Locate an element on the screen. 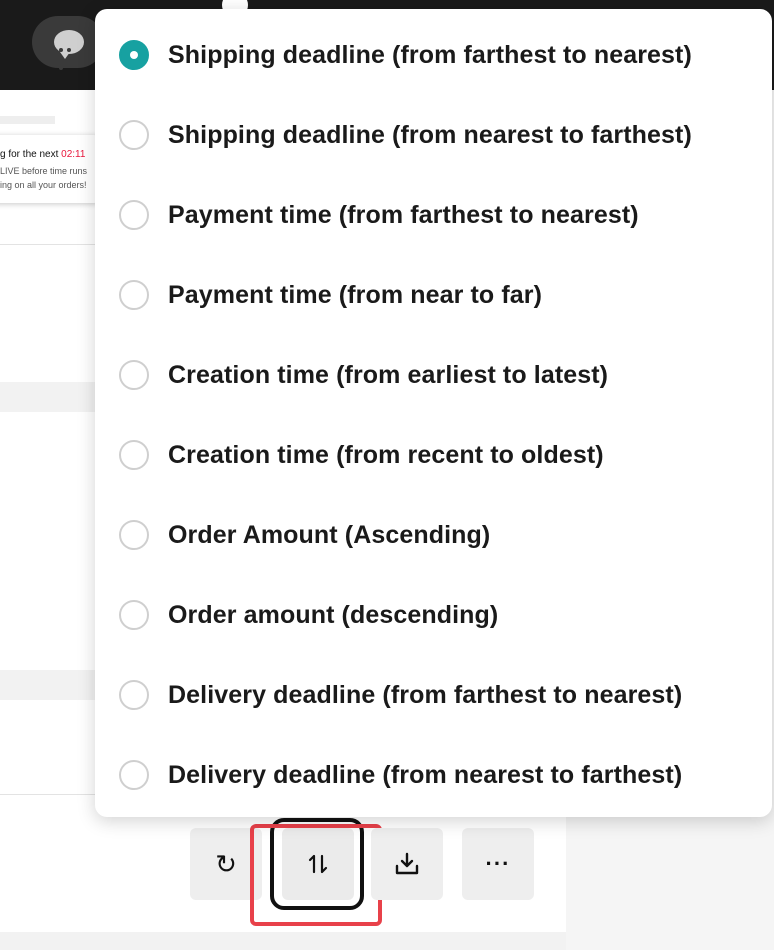 Image resolution: width=774 pixels, height=950 pixels. banner-text-3: ing on all your orders! is located at coordinates (43, 185).